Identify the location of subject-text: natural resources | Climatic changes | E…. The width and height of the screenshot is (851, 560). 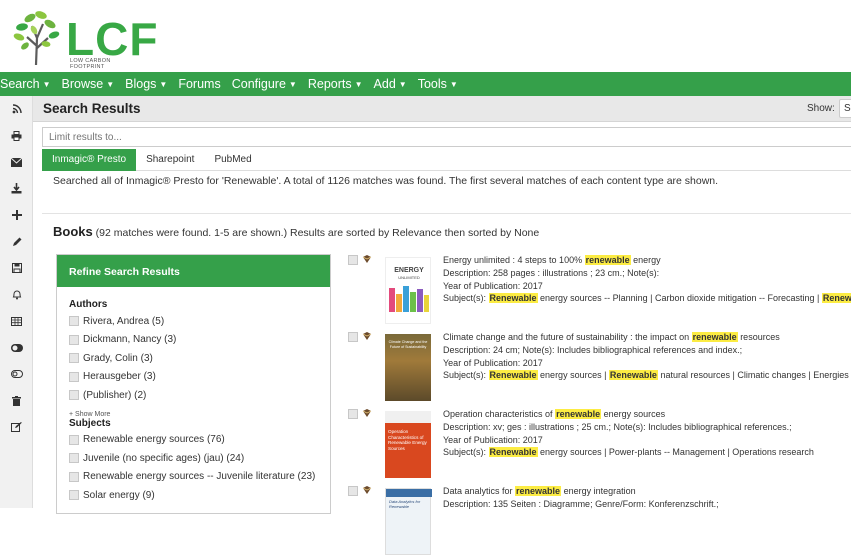
(754, 375).